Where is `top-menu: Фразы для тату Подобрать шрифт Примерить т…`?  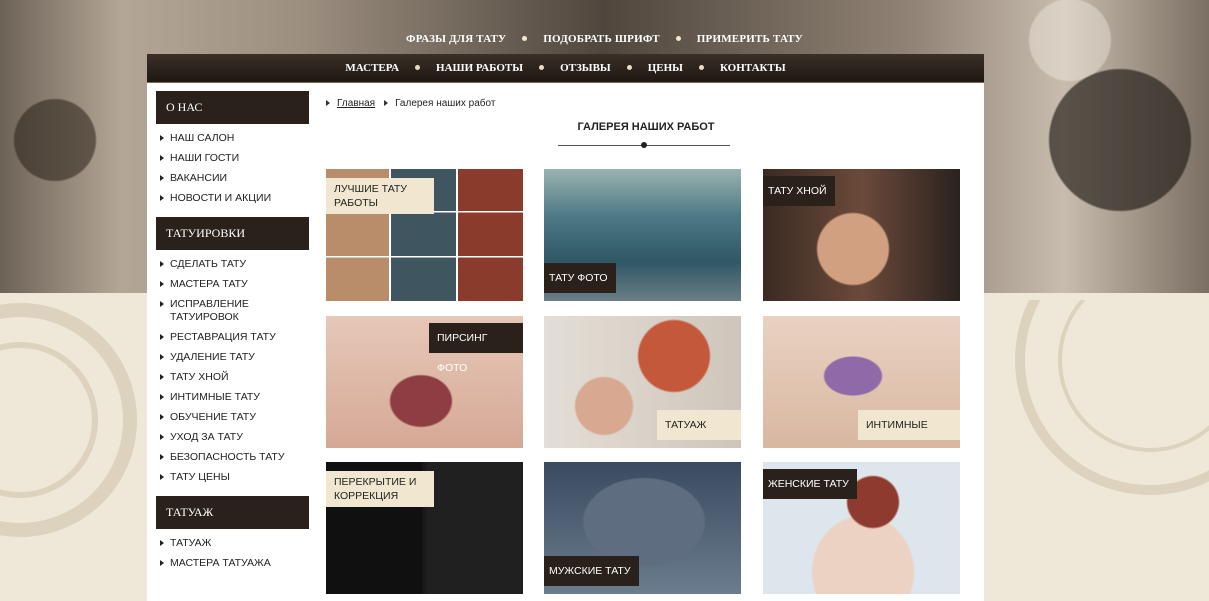 top-menu: Фразы для тату Подобрать шрифт Примерить т… is located at coordinates (604, 40).